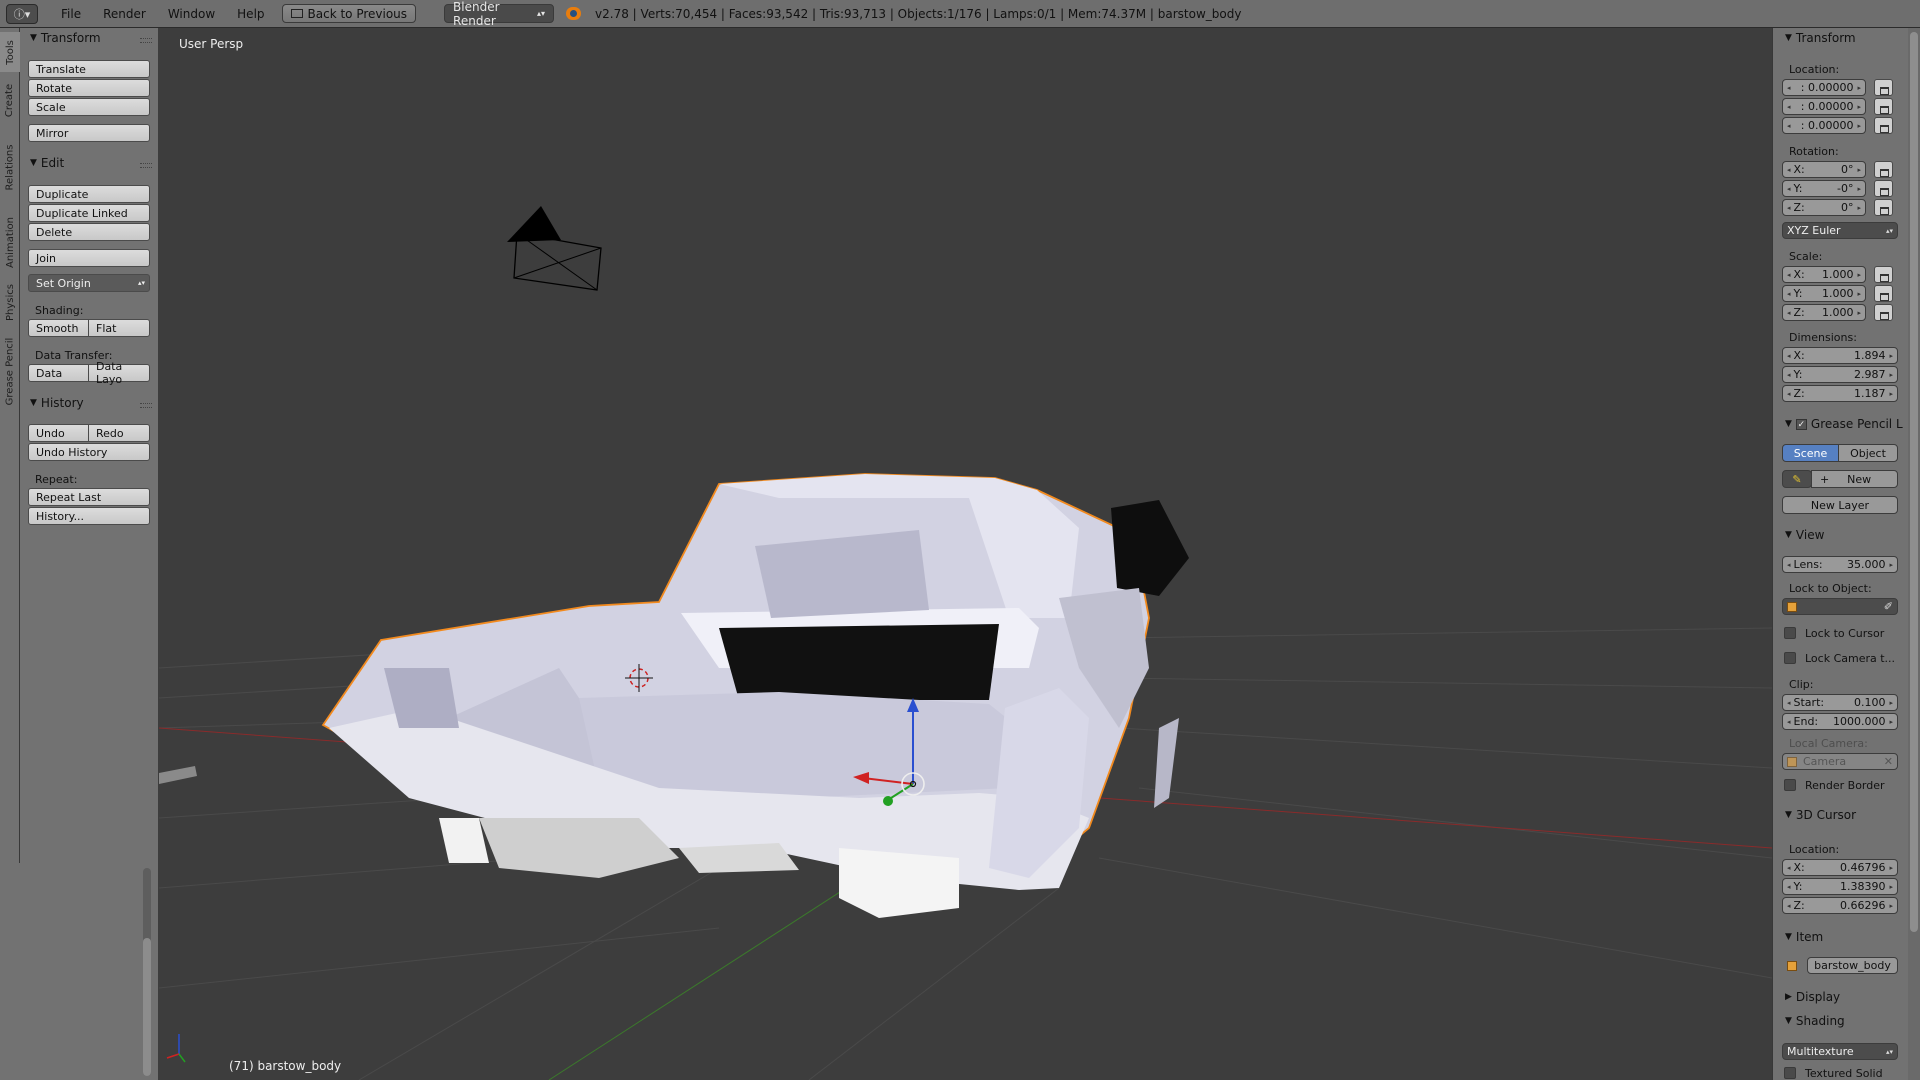 The image size is (1920, 1080). I want to click on translate-button: Translate, so click(89, 69).